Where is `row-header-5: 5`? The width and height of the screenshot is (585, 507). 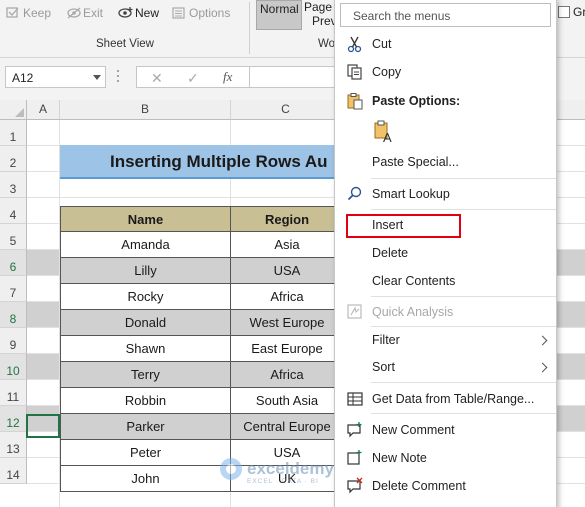 row-header-5: 5 is located at coordinates (13, 237).